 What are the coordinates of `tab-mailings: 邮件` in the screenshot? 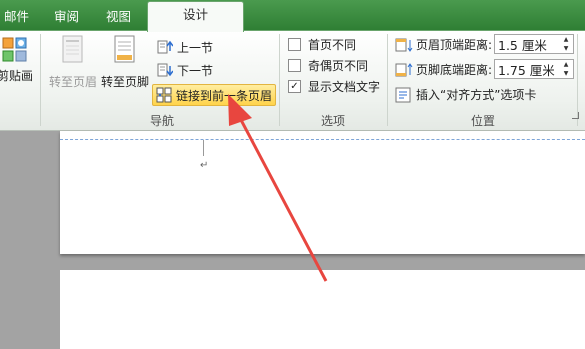 It's located at (16, 15).